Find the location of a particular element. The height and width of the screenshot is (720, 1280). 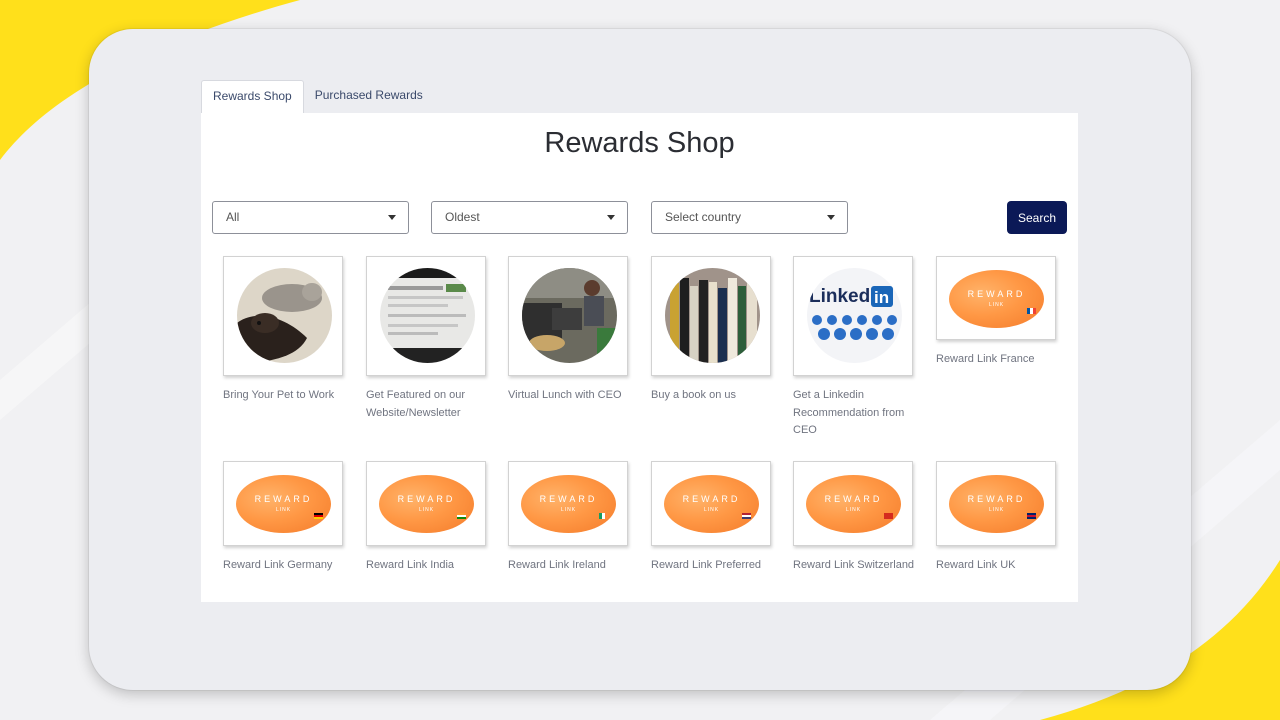

sort-select: Oldest is located at coordinates (529, 217).